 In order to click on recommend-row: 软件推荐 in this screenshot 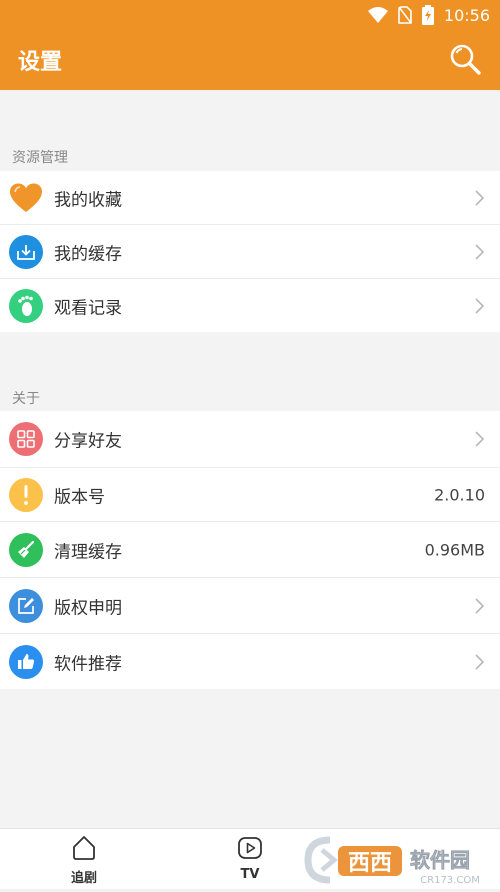, I will do `click(250, 661)`.